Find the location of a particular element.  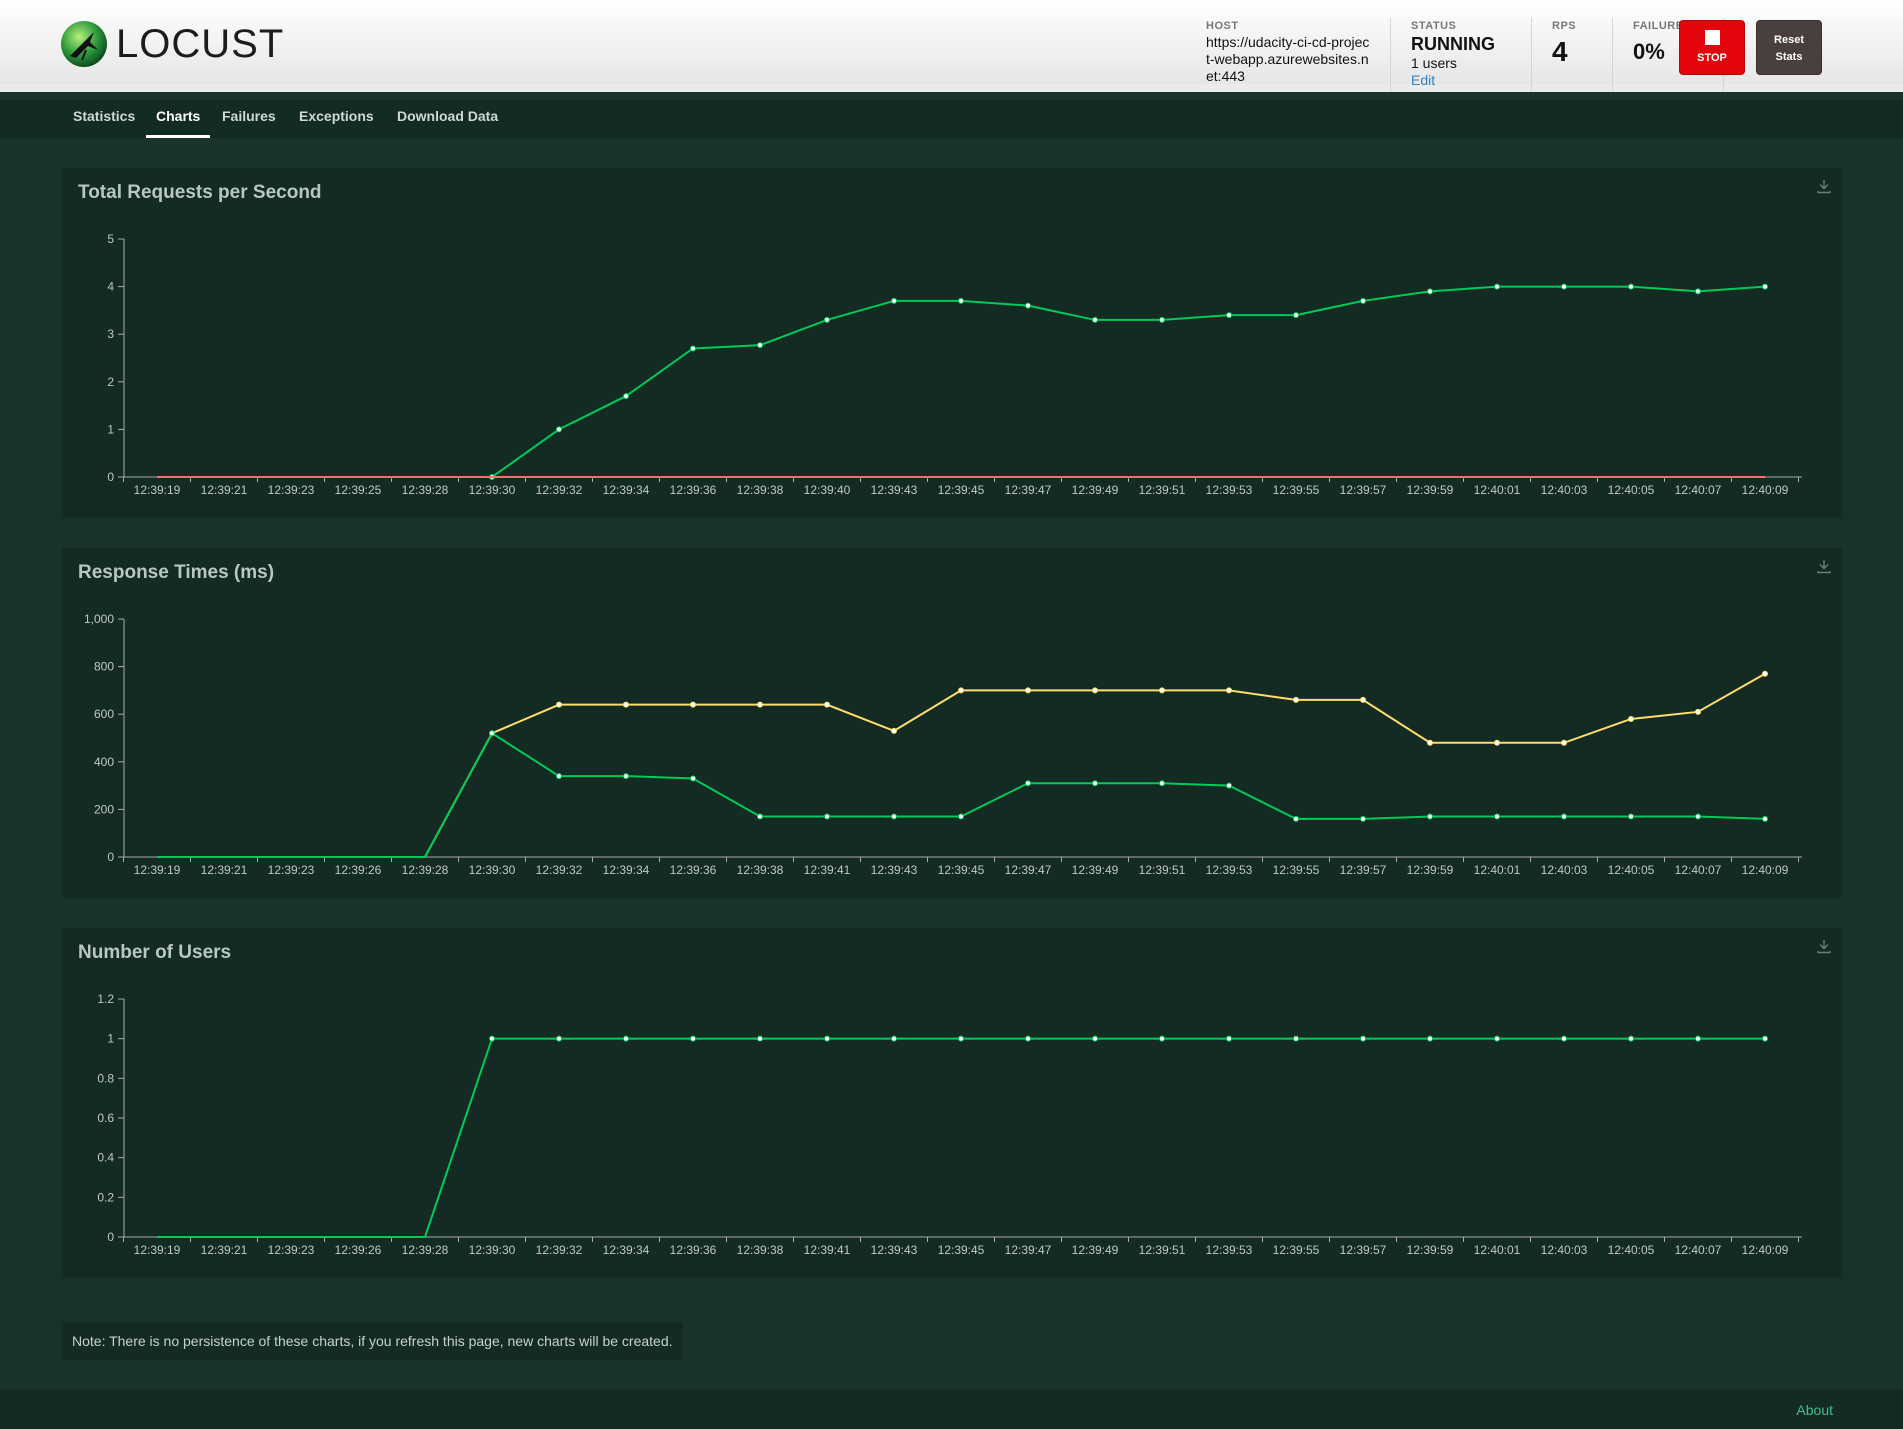

tab-failures: Failures is located at coordinates (249, 119).